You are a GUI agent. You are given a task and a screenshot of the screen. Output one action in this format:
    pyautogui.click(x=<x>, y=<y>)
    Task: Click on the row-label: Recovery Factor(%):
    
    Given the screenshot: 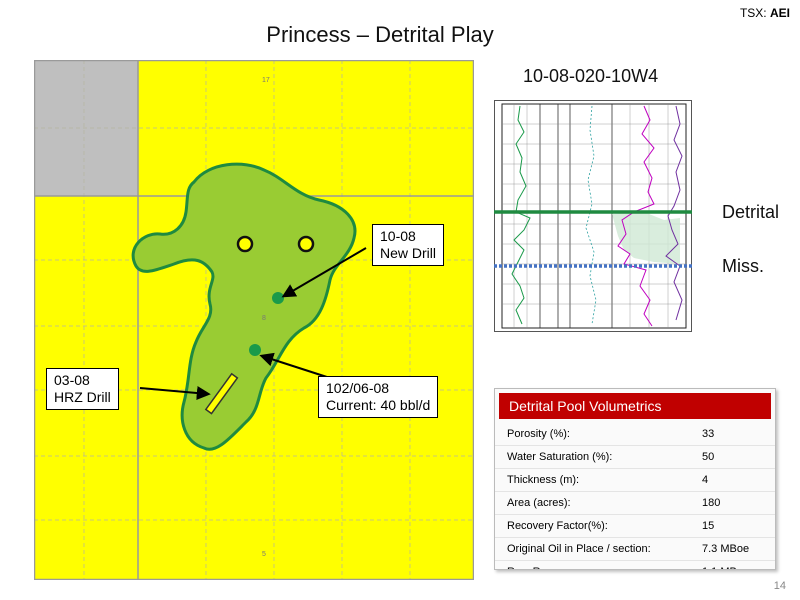 What is the action you would take?
    pyautogui.click(x=557, y=526)
    